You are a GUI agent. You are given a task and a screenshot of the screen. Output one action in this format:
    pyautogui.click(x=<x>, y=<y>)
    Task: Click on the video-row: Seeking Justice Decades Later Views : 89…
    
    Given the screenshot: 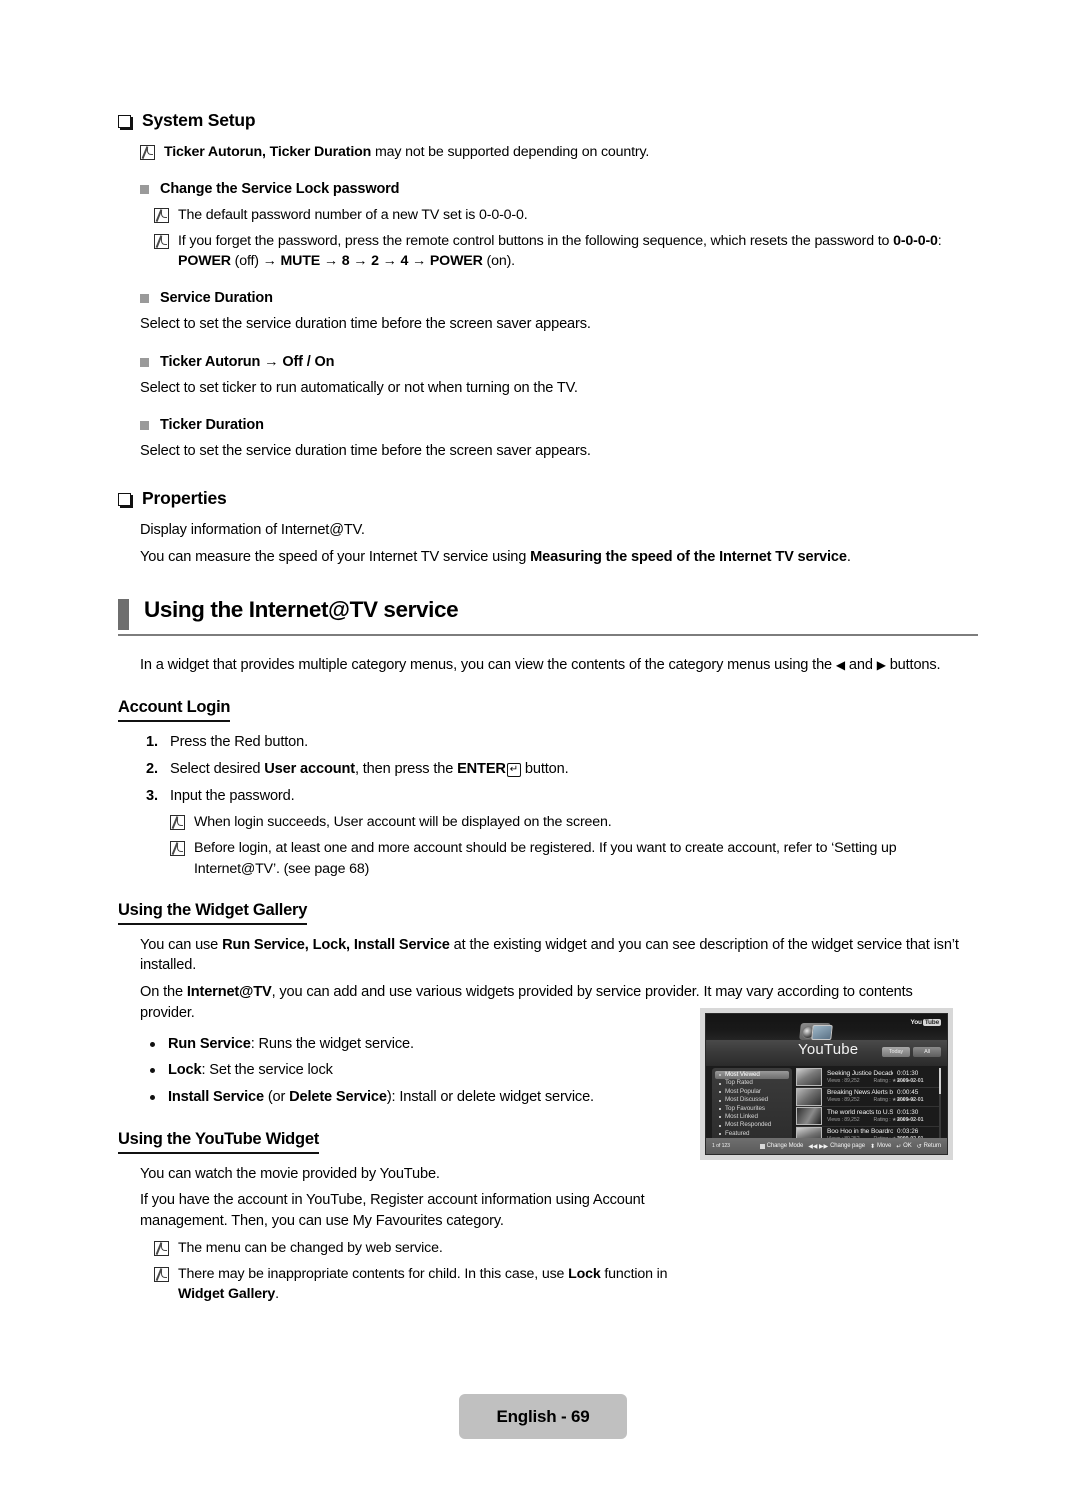 What is the action you would take?
    pyautogui.click(x=868, y=1078)
    